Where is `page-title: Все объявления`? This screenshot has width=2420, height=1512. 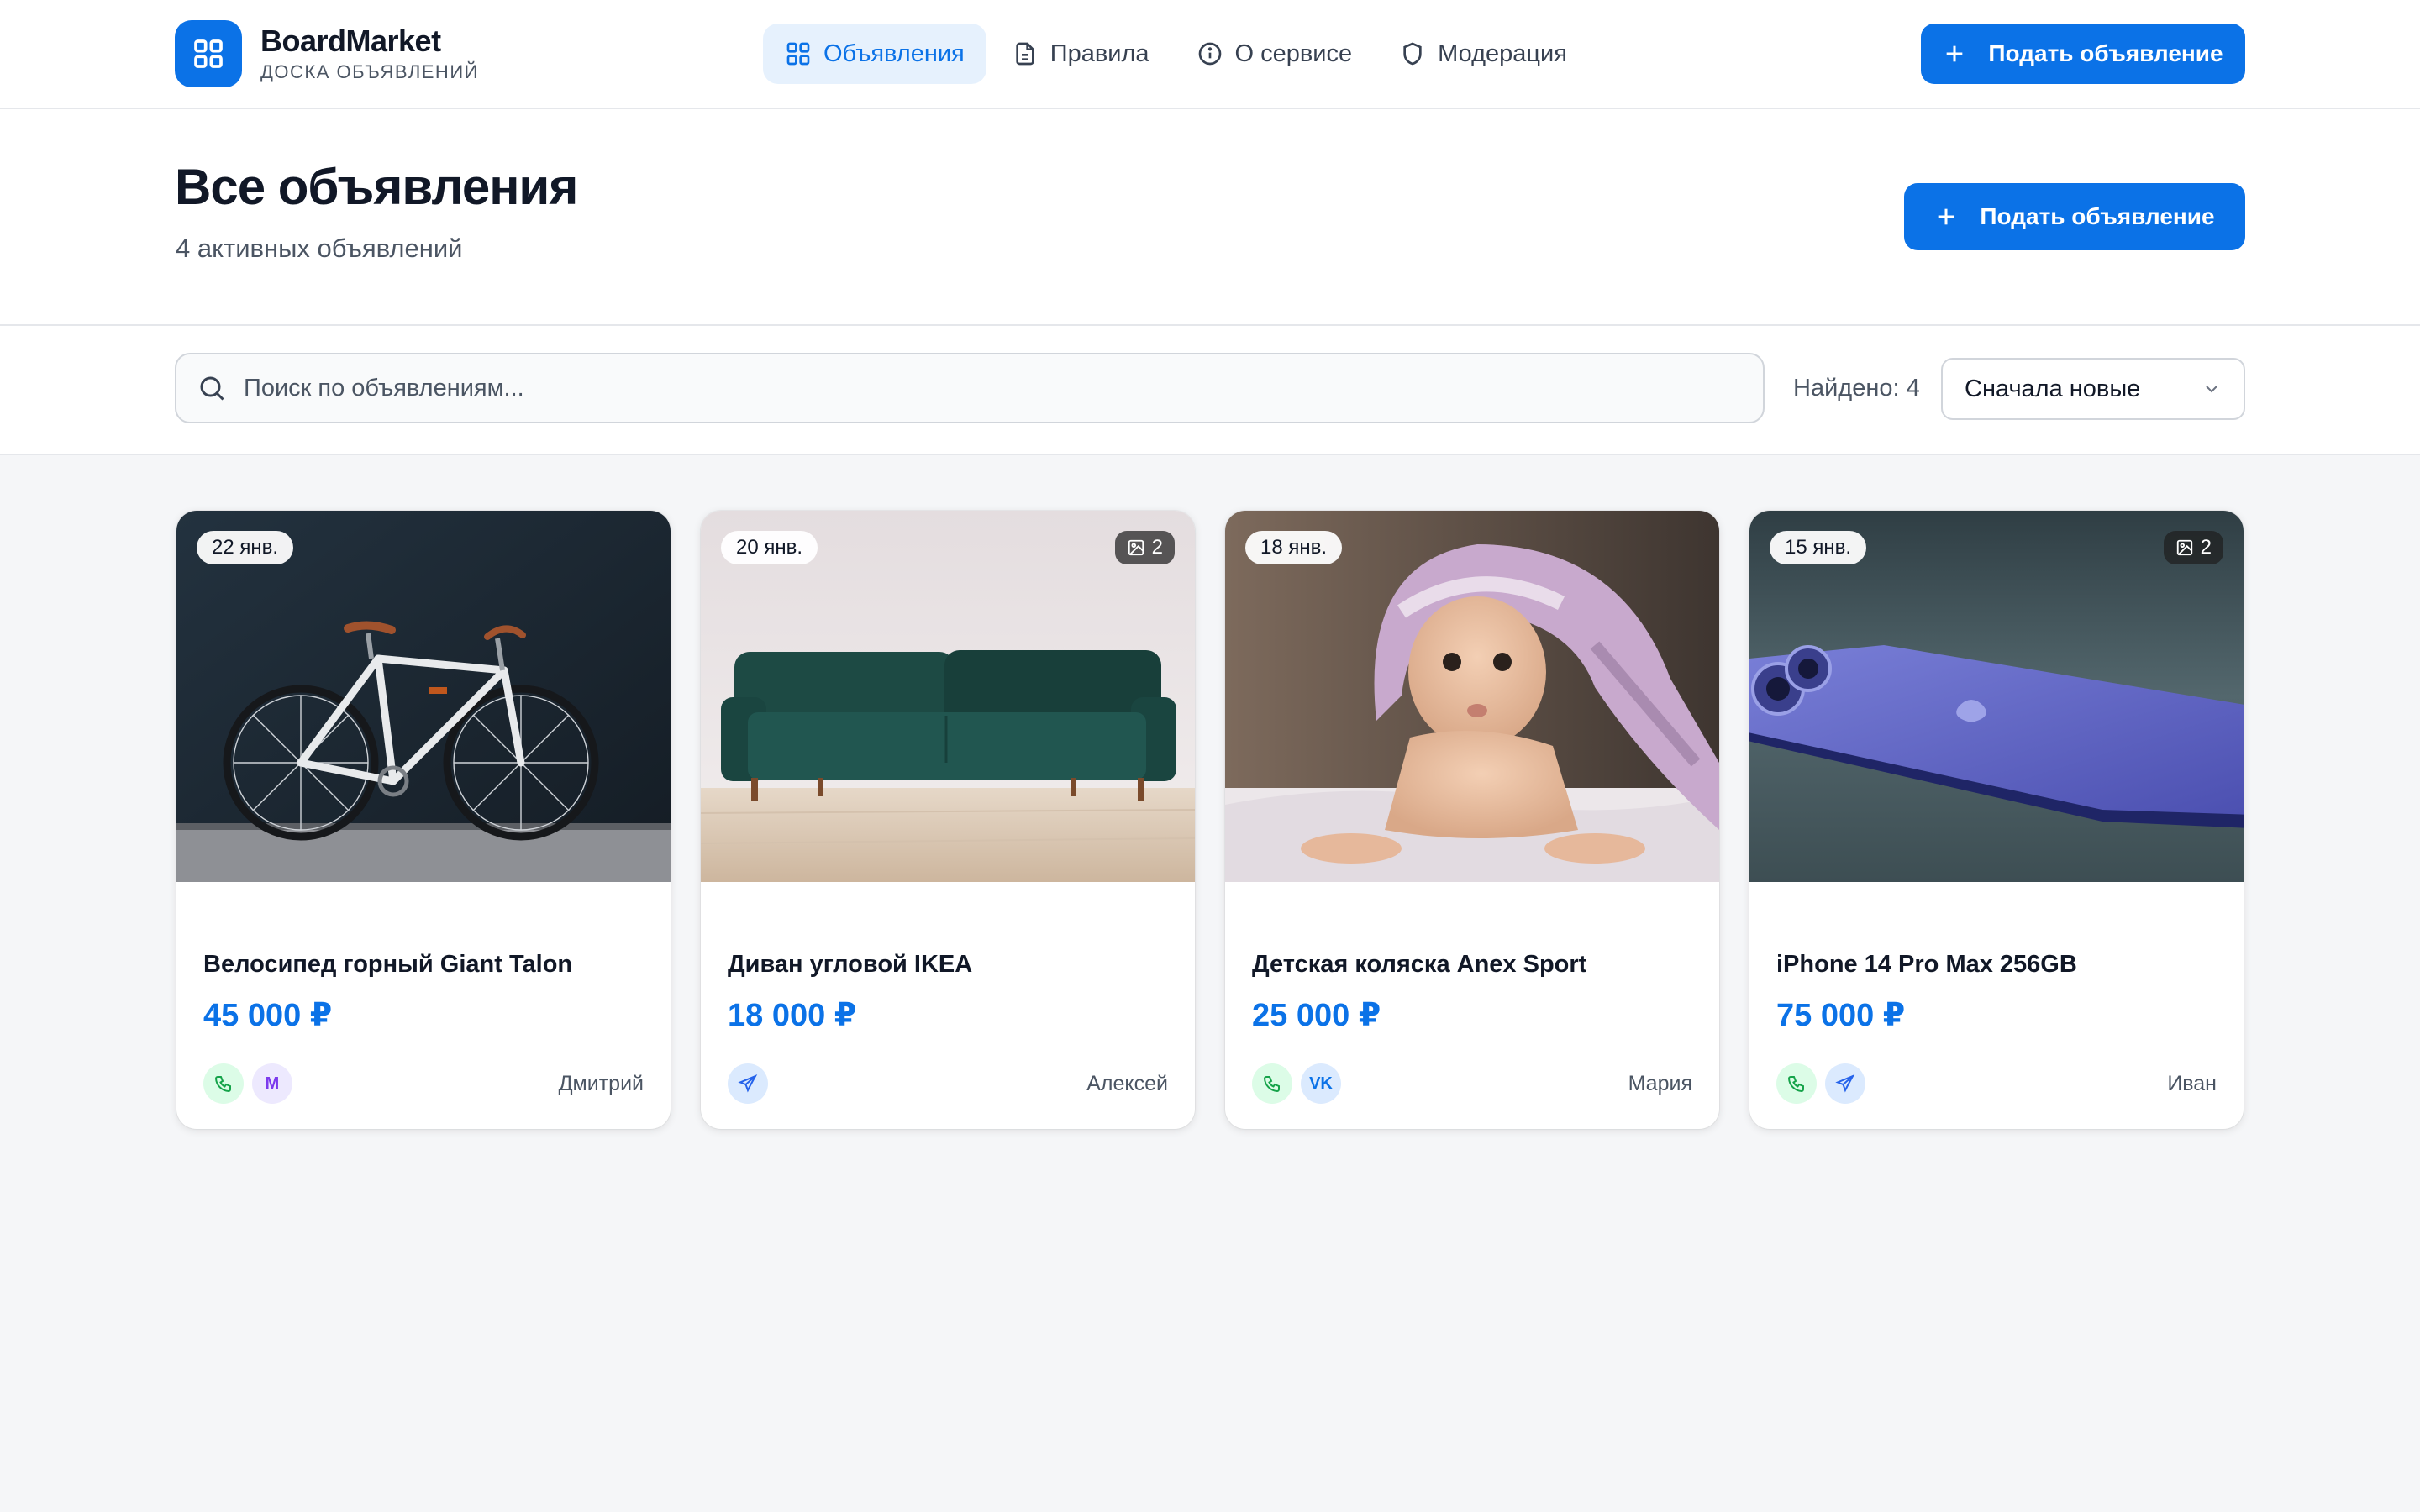 page-title: Все объявления is located at coordinates (376, 187).